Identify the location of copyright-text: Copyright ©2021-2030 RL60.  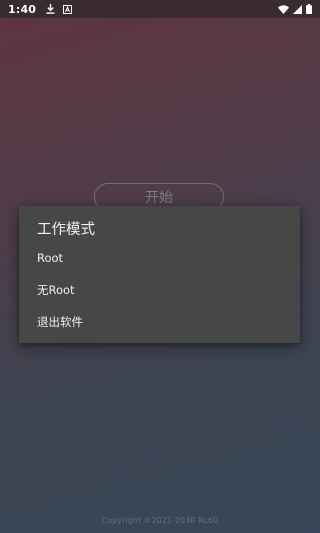
(160, 520).